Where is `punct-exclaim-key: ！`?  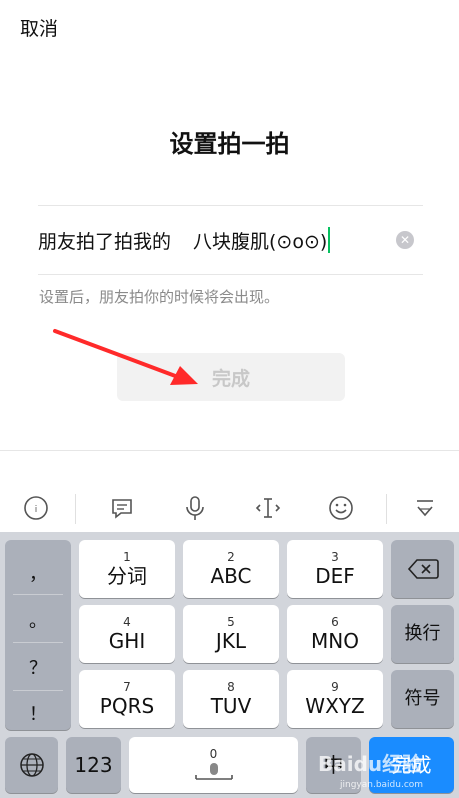 punct-exclaim-key: ！ is located at coordinates (38, 713).